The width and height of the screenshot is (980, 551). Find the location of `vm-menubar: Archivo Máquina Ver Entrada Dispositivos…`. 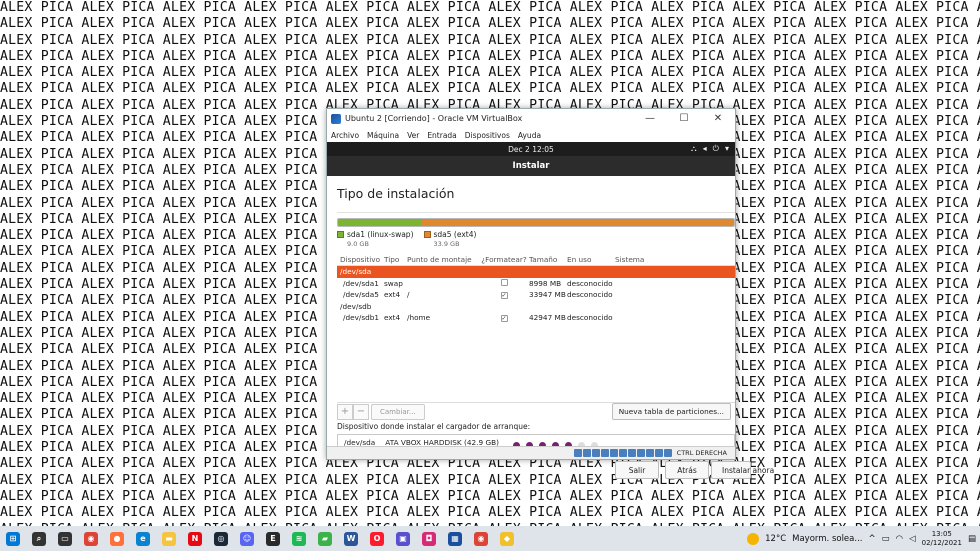

vm-menubar: Archivo Máquina Ver Entrada Dispositivos… is located at coordinates (531, 135).